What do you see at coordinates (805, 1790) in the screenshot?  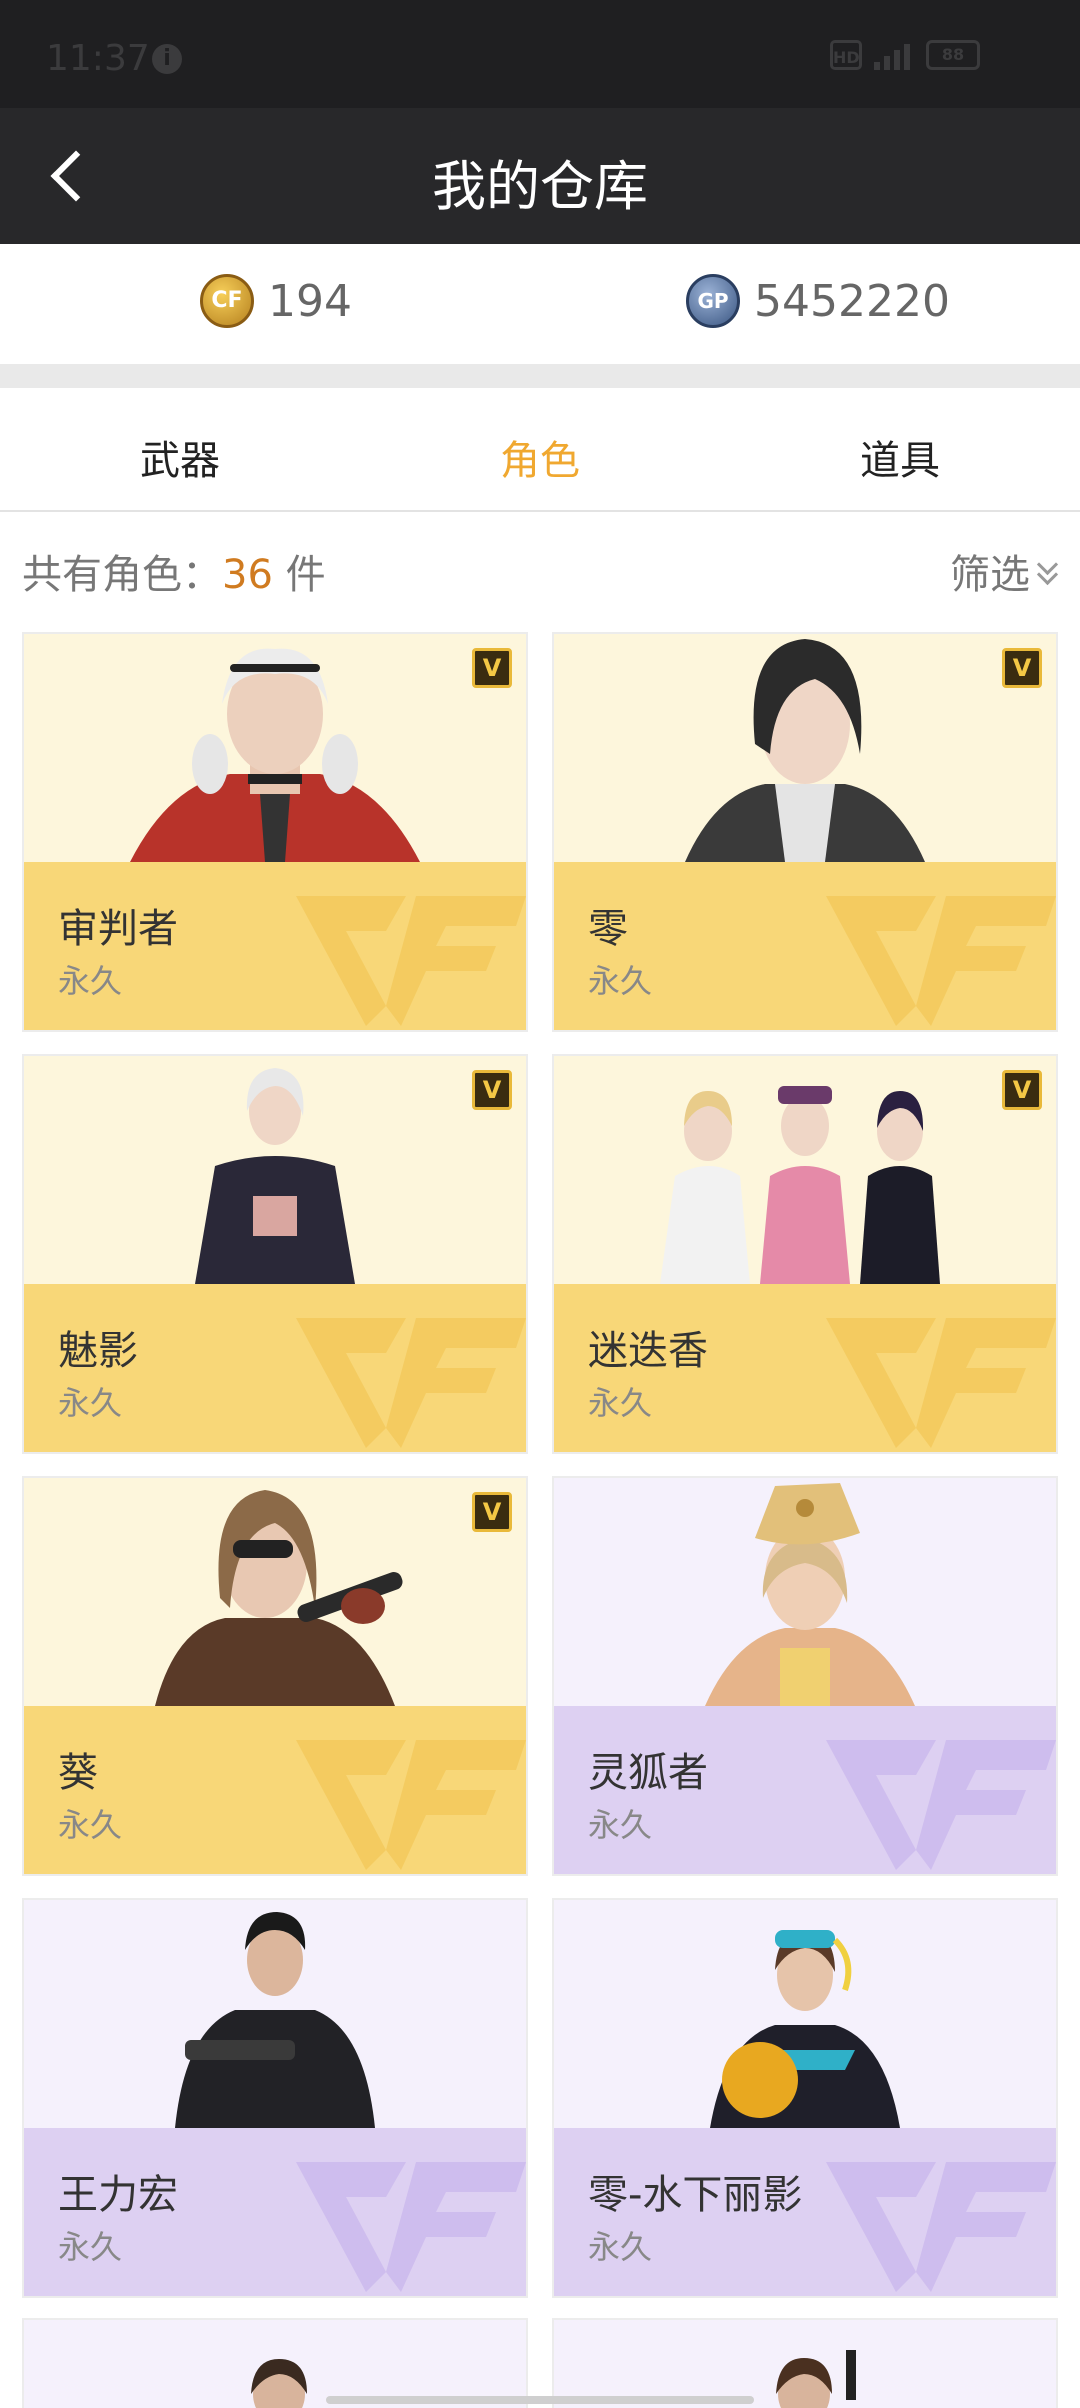 I see `card-footer: 灵狐者 永久` at bounding box center [805, 1790].